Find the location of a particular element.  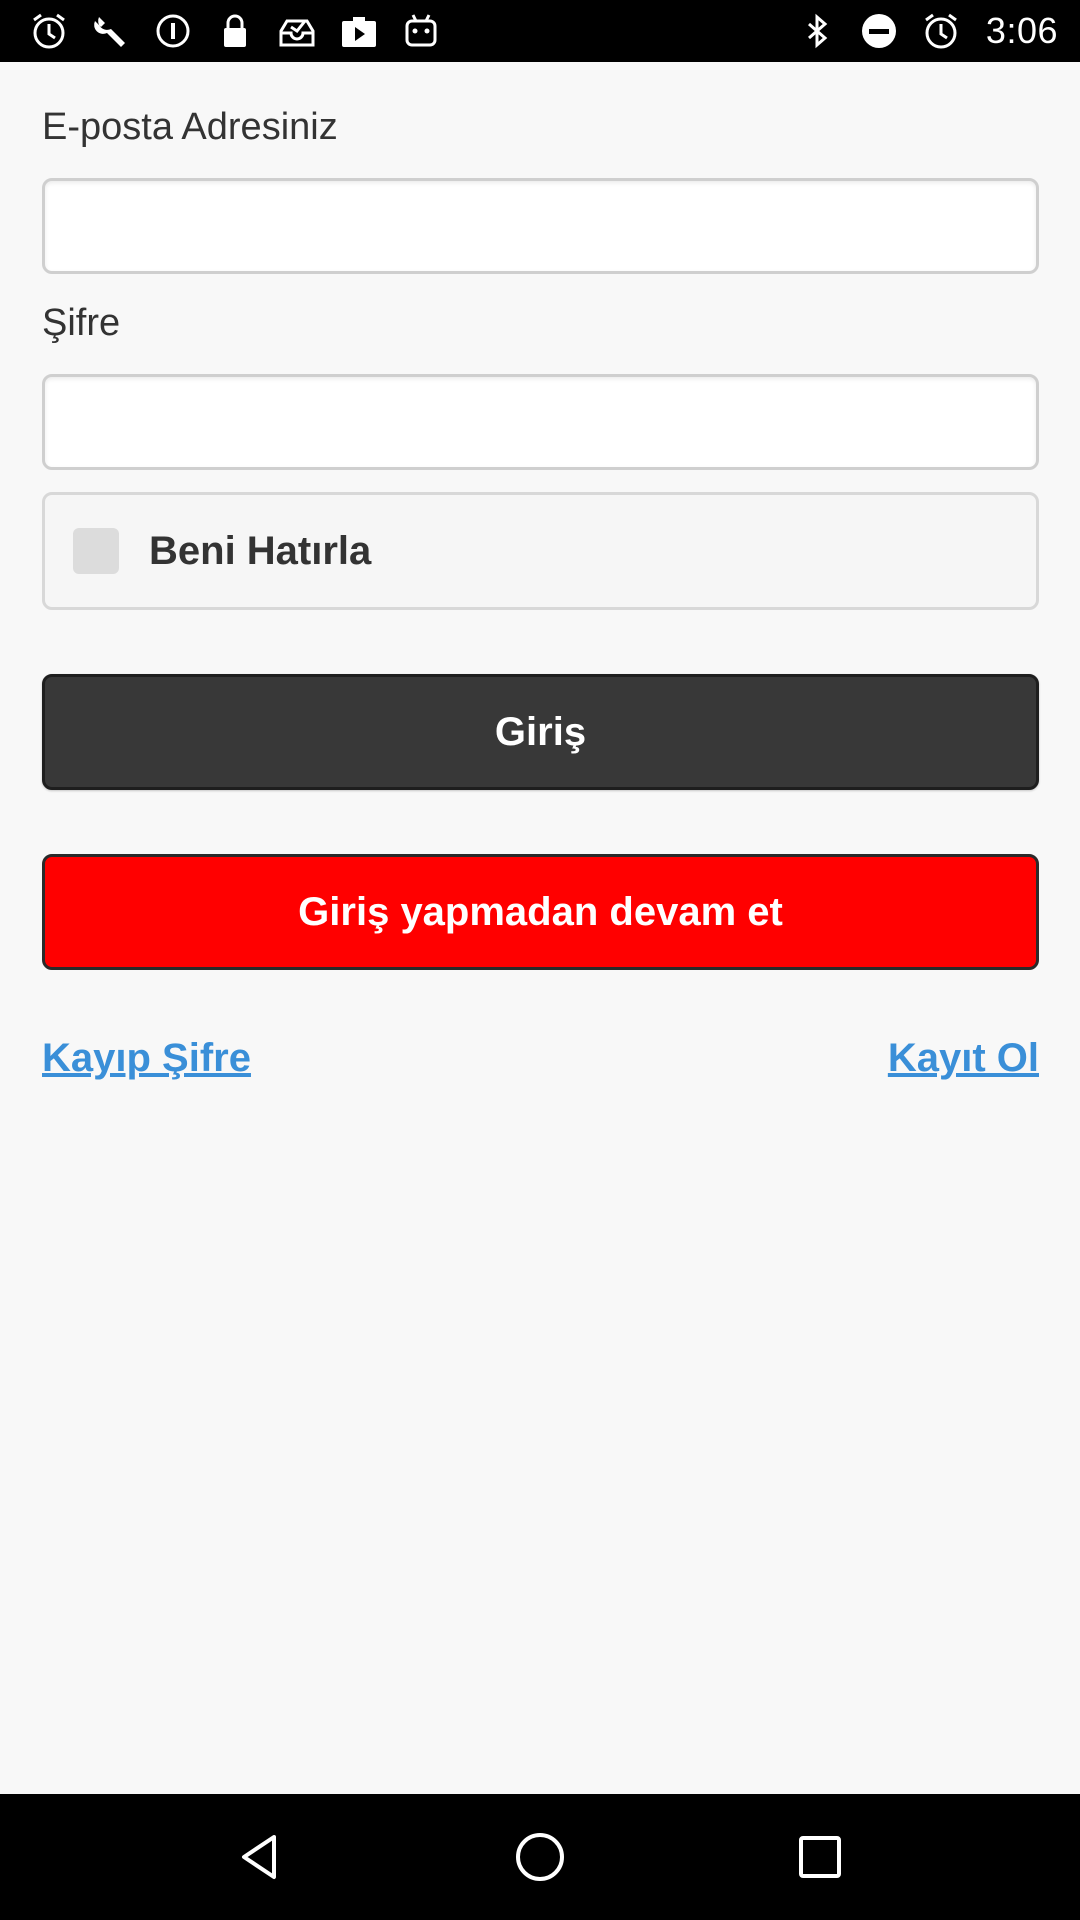

wrench-icon is located at coordinates (111, 31).